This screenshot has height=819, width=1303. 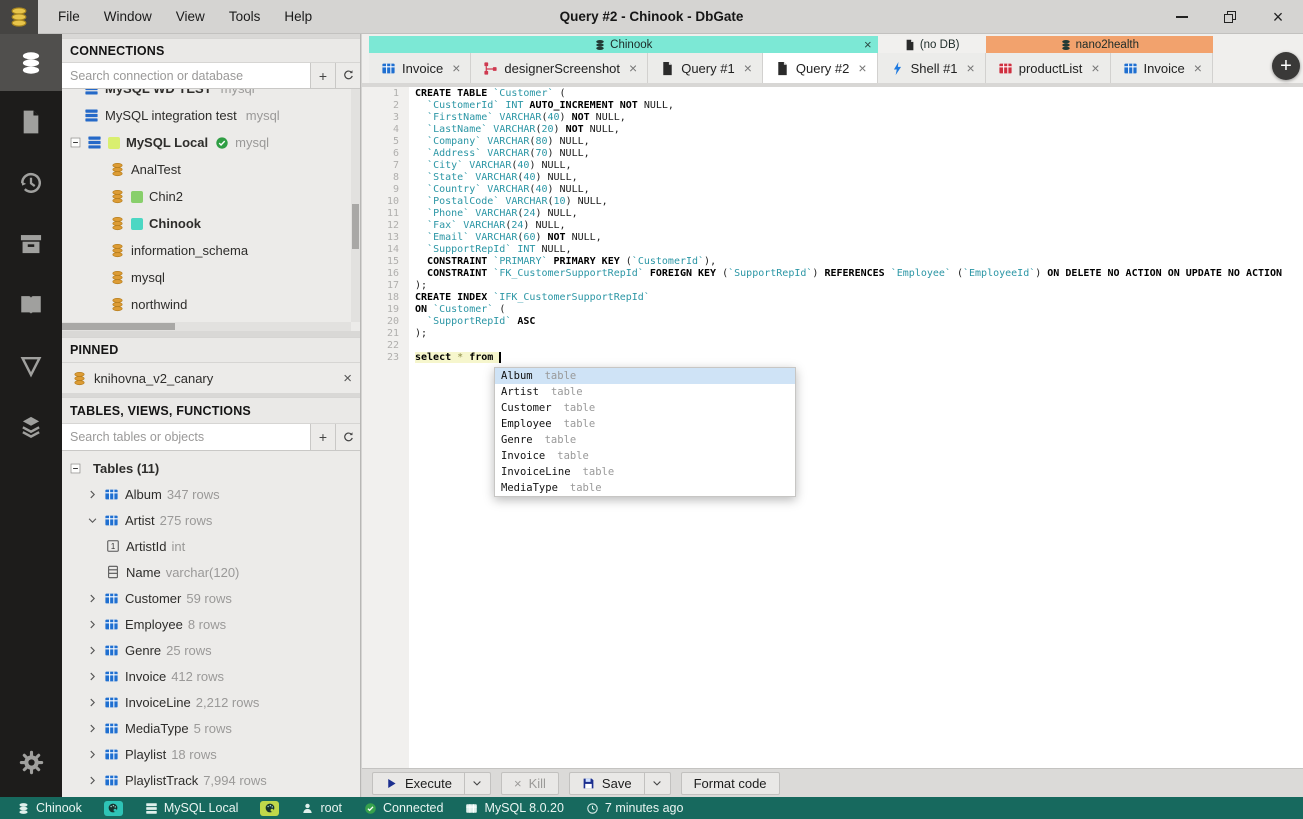 I want to click on refresh-tables-button, so click(x=347, y=437).